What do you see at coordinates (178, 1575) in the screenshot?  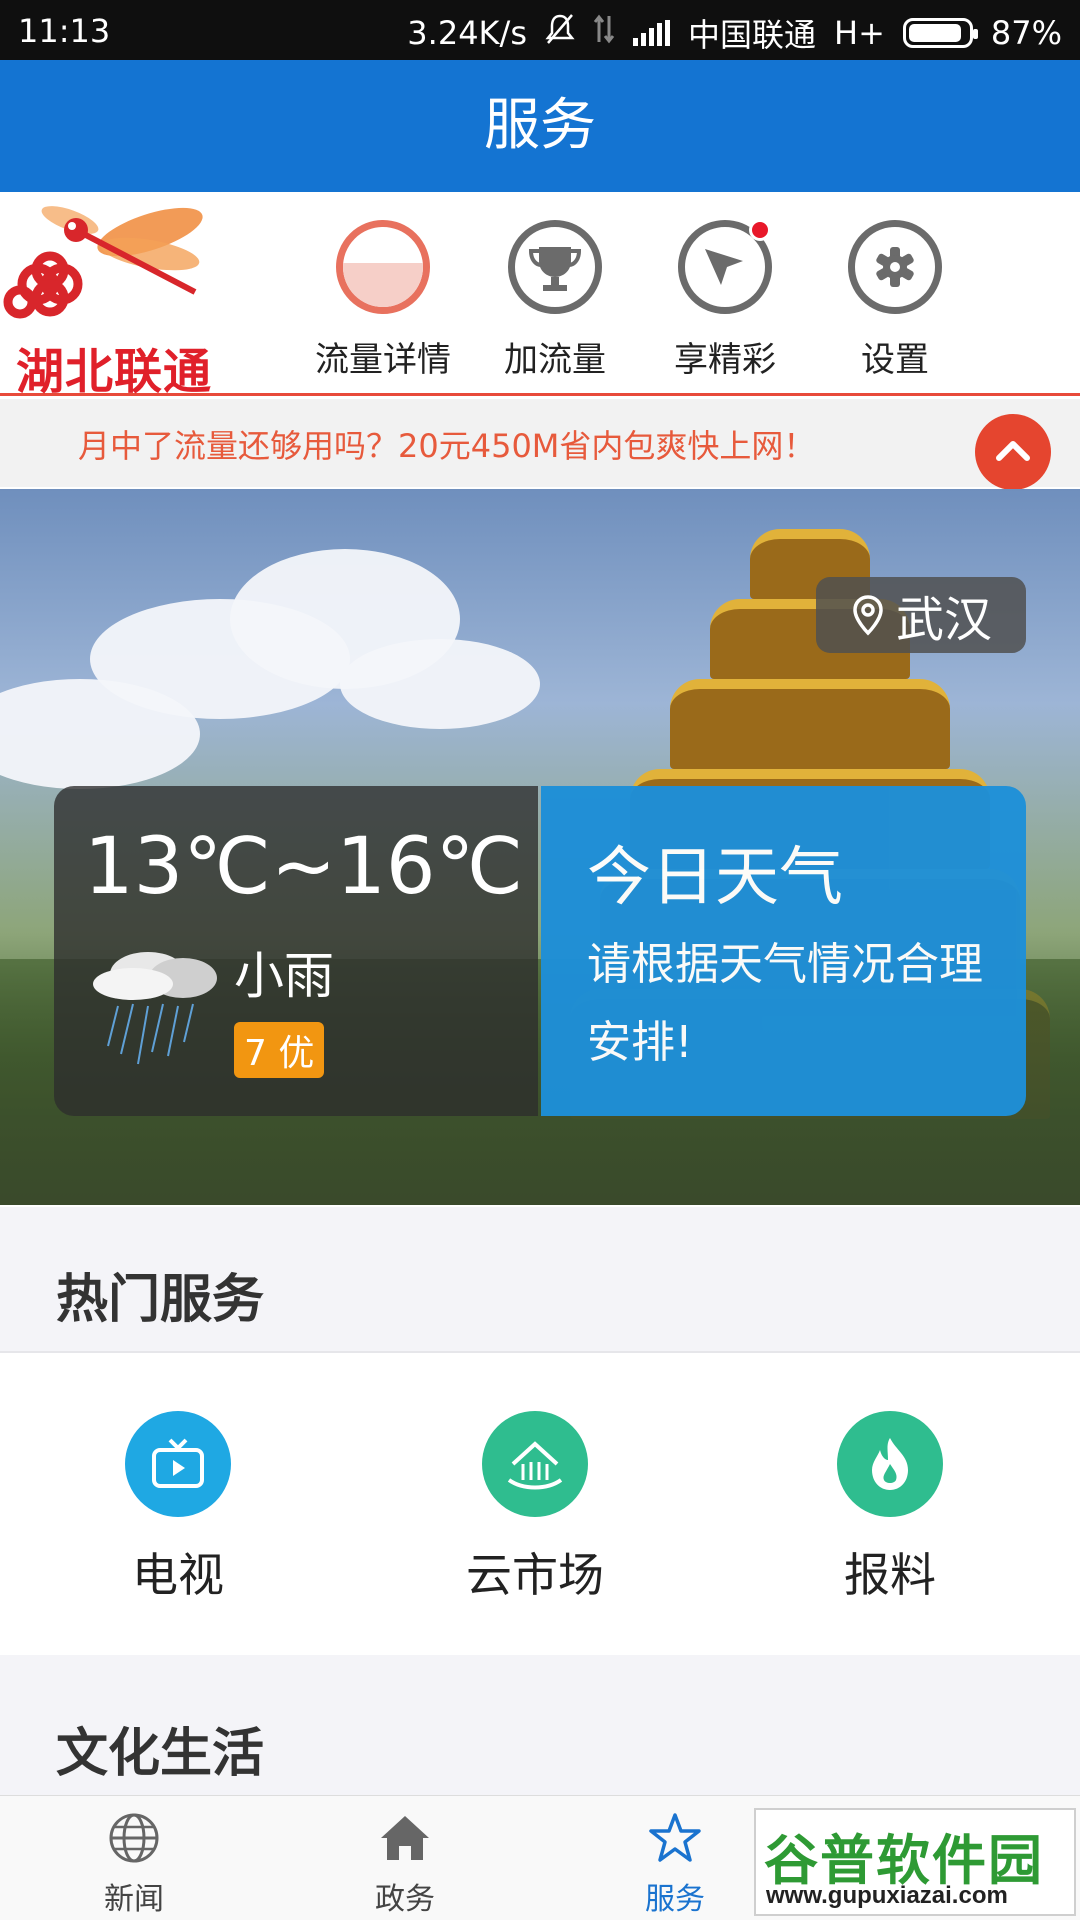 I see `service-tv-label: 电视` at bounding box center [178, 1575].